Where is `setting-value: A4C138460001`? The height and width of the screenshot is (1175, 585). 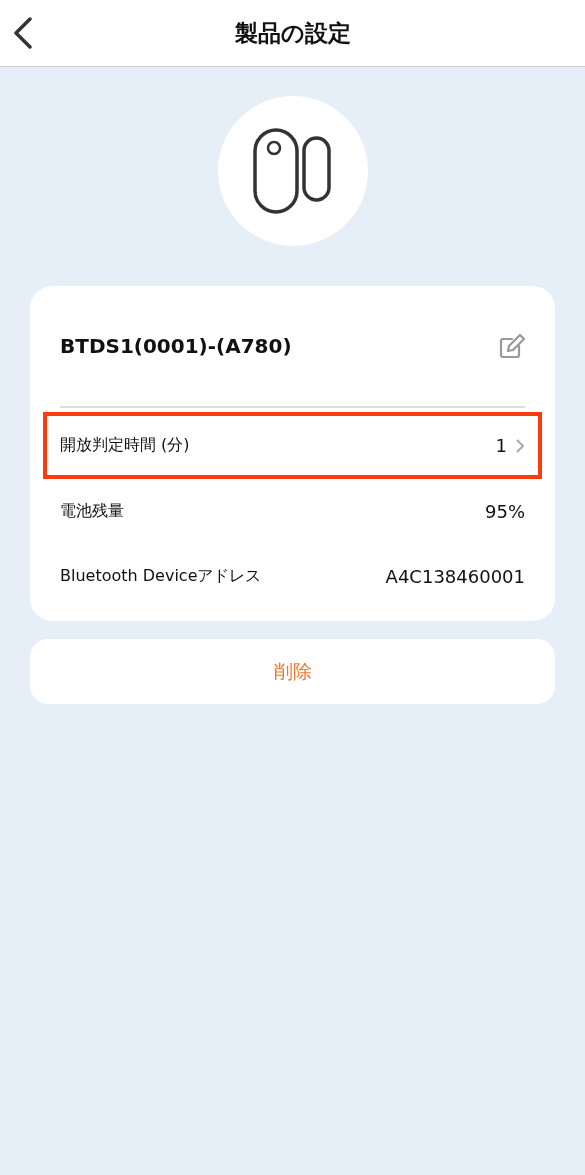 setting-value: A4C138460001 is located at coordinates (455, 576).